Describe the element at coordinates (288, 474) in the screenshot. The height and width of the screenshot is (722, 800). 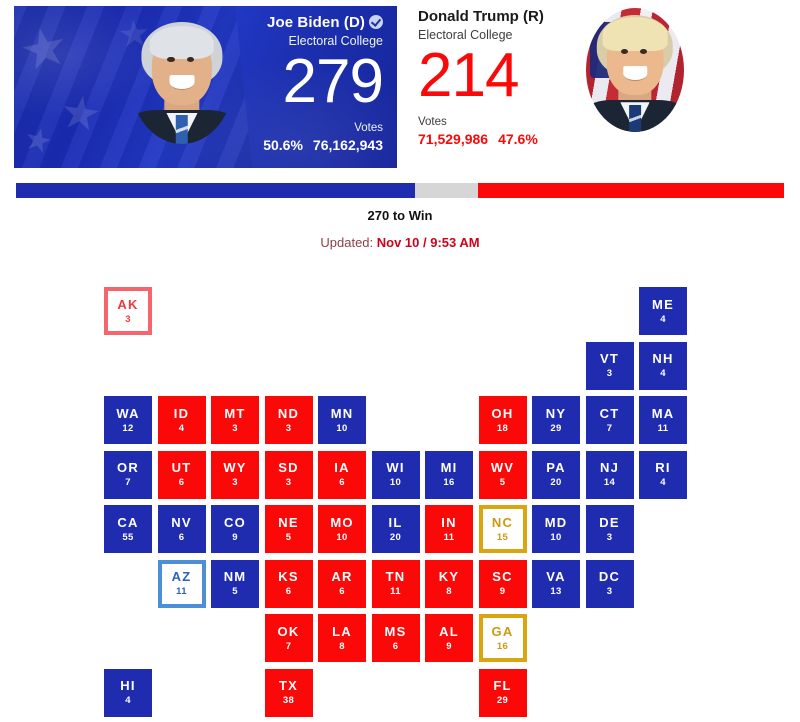
I see `state-tile-sd: SD 3` at that location.